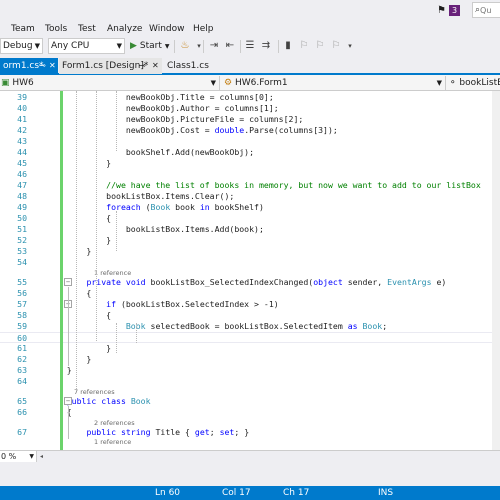  What do you see at coordinates (22, 348) in the screenshot?
I see `line-number: 61` at bounding box center [22, 348].